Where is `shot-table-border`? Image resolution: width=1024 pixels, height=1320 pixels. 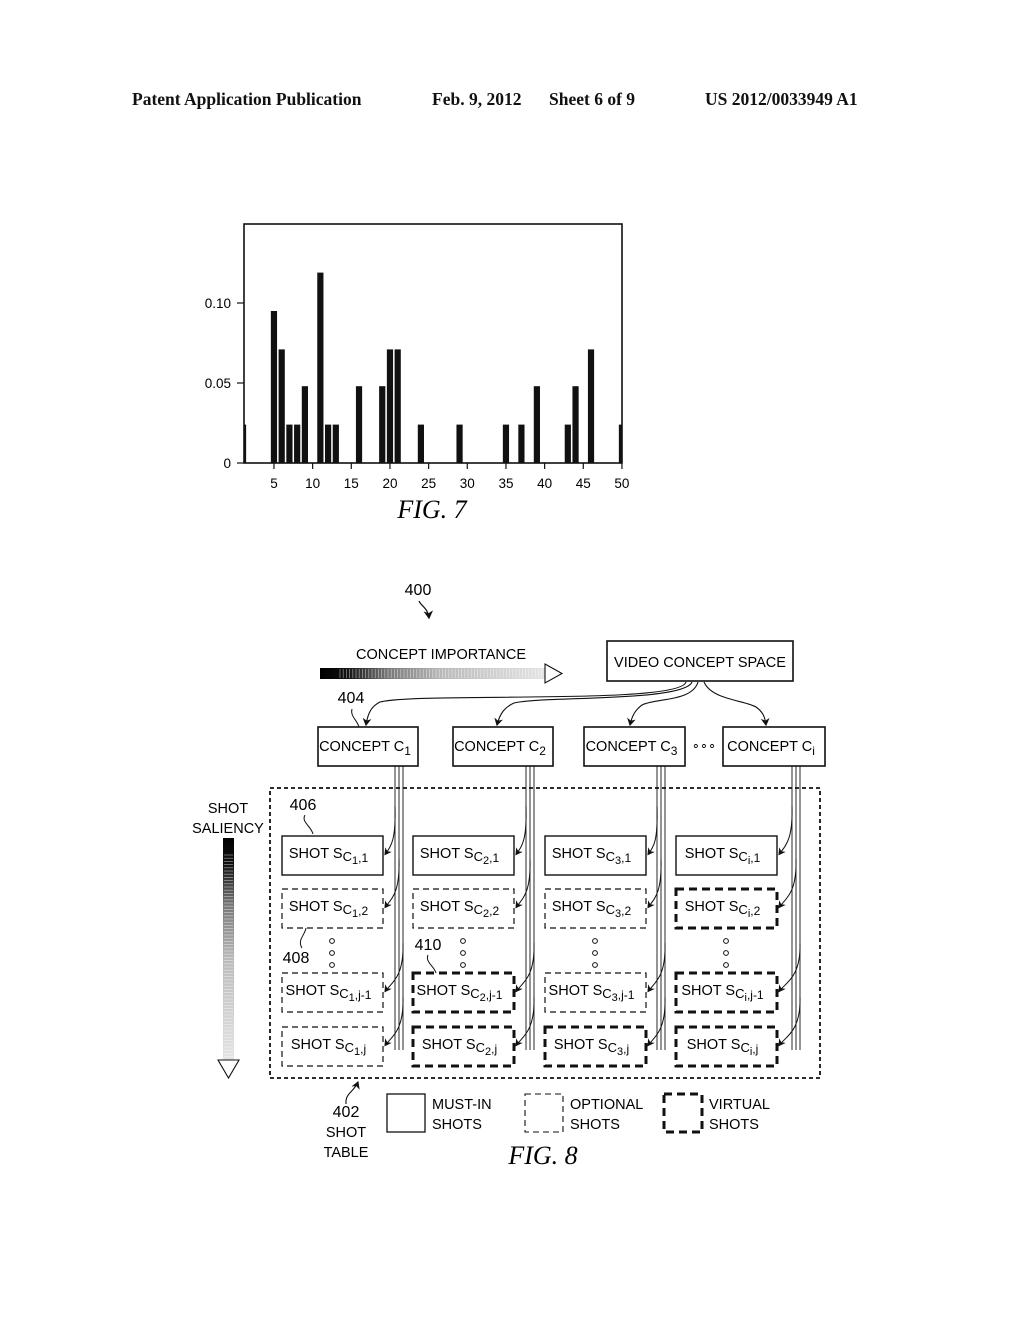
shot-table-border is located at coordinates (545, 933).